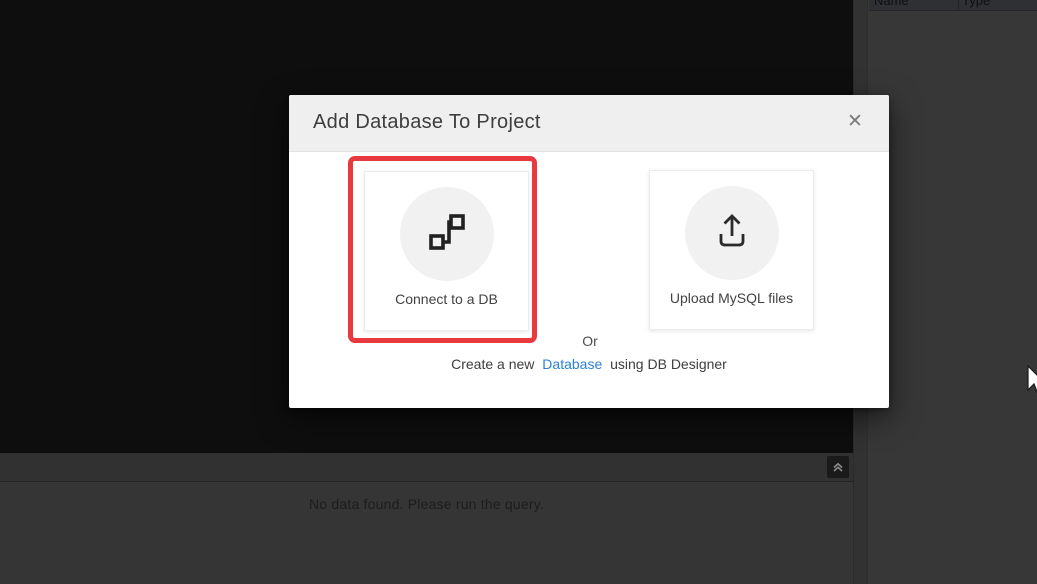  I want to click on sidebar-table-header: Name Type, so click(953, 5).